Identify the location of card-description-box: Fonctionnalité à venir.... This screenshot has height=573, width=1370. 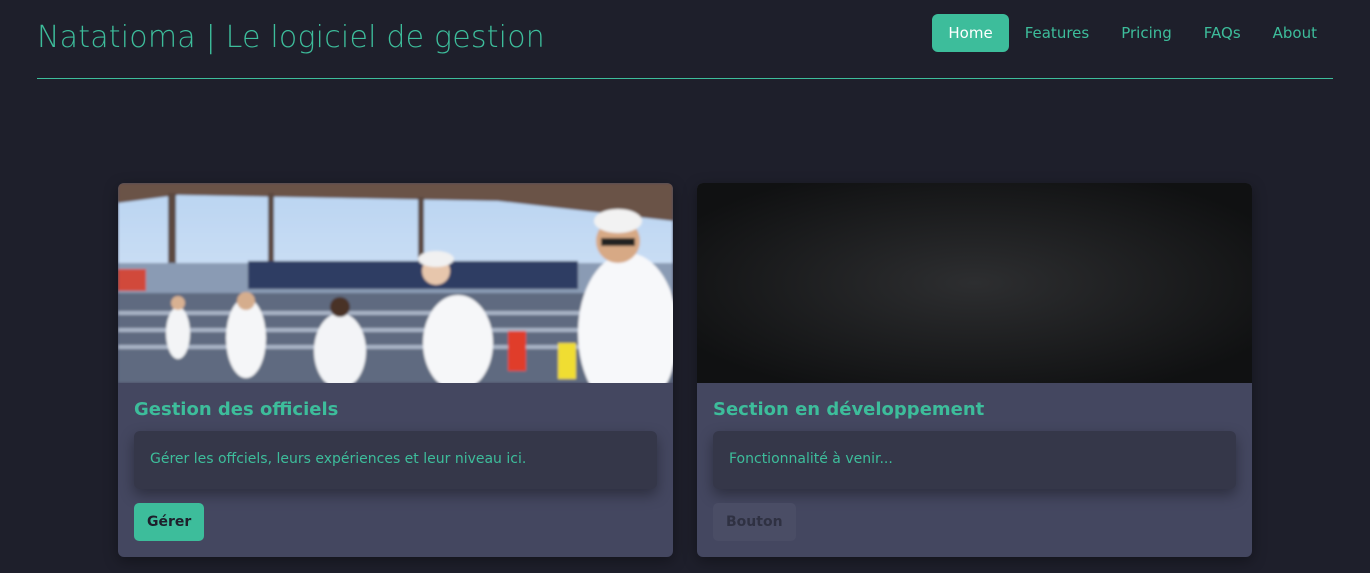
(974, 460).